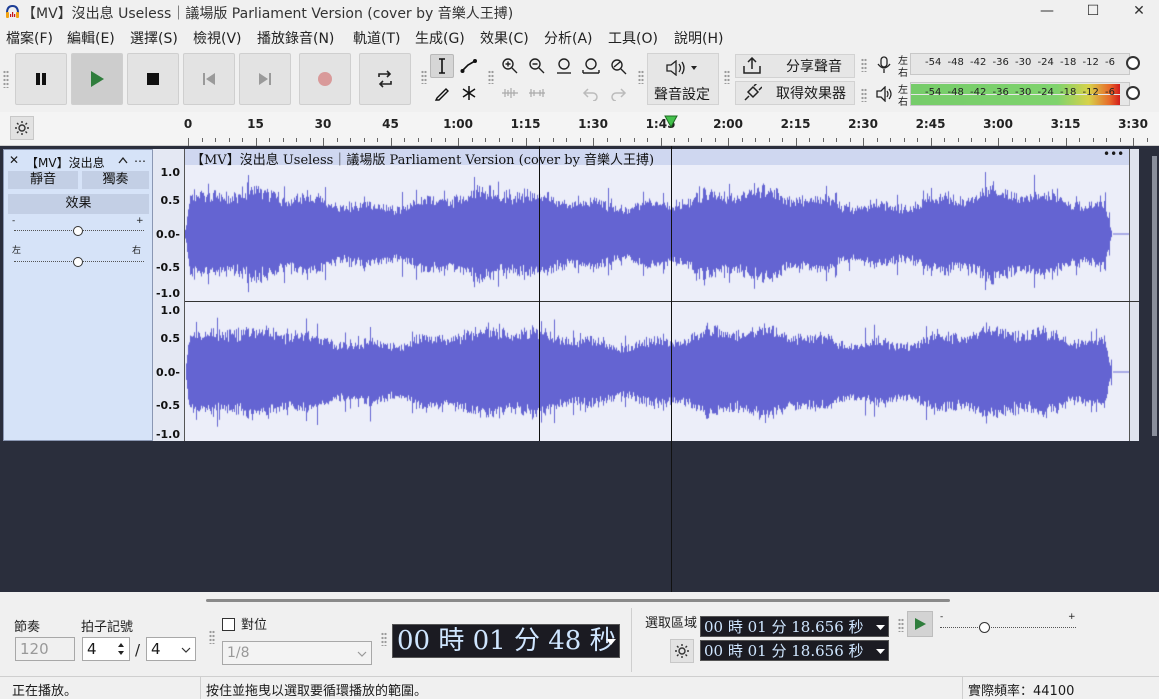 This screenshot has width=1159, height=699. What do you see at coordinates (14, 160) in the screenshot?
I see `close-track-icon: ✕` at bounding box center [14, 160].